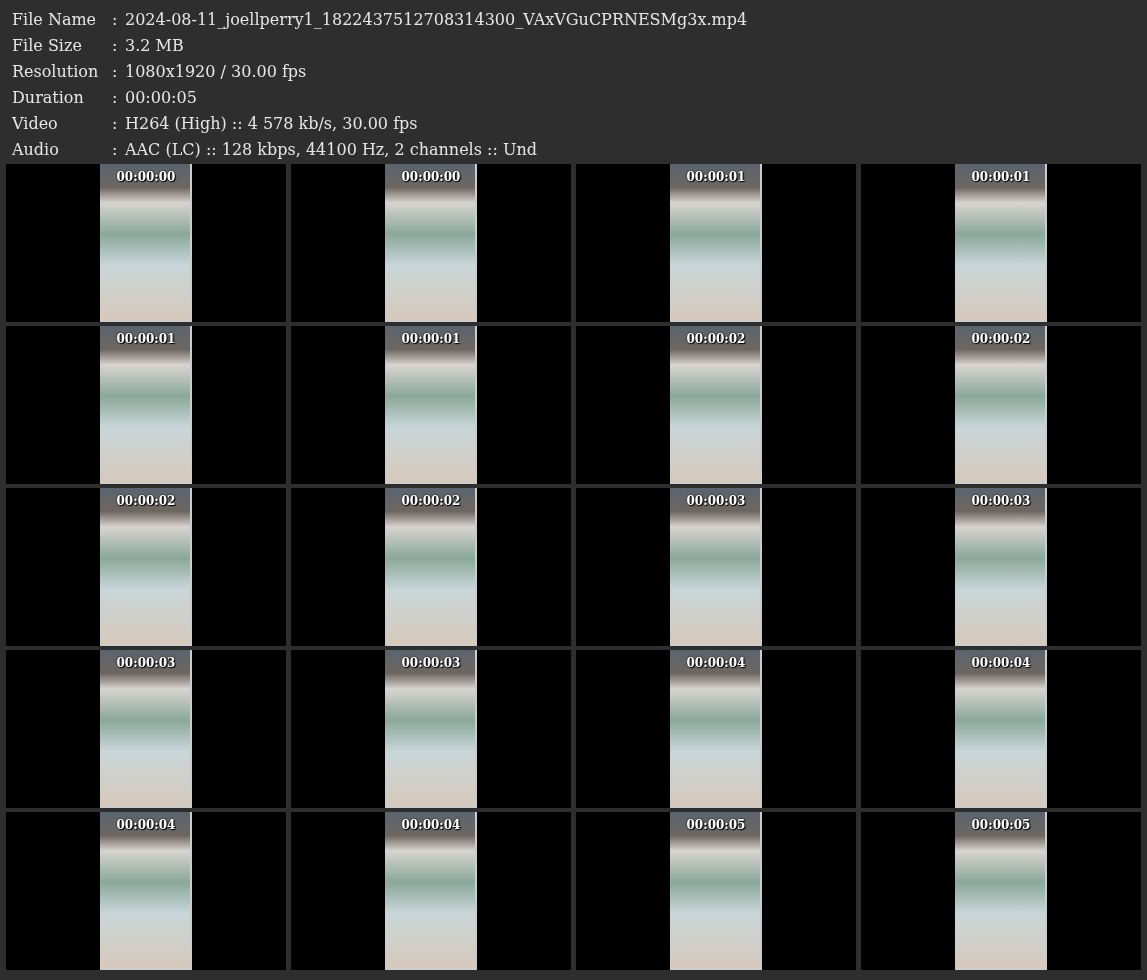  Describe the element at coordinates (48, 97) in the screenshot. I see `info-label: Duration` at that location.